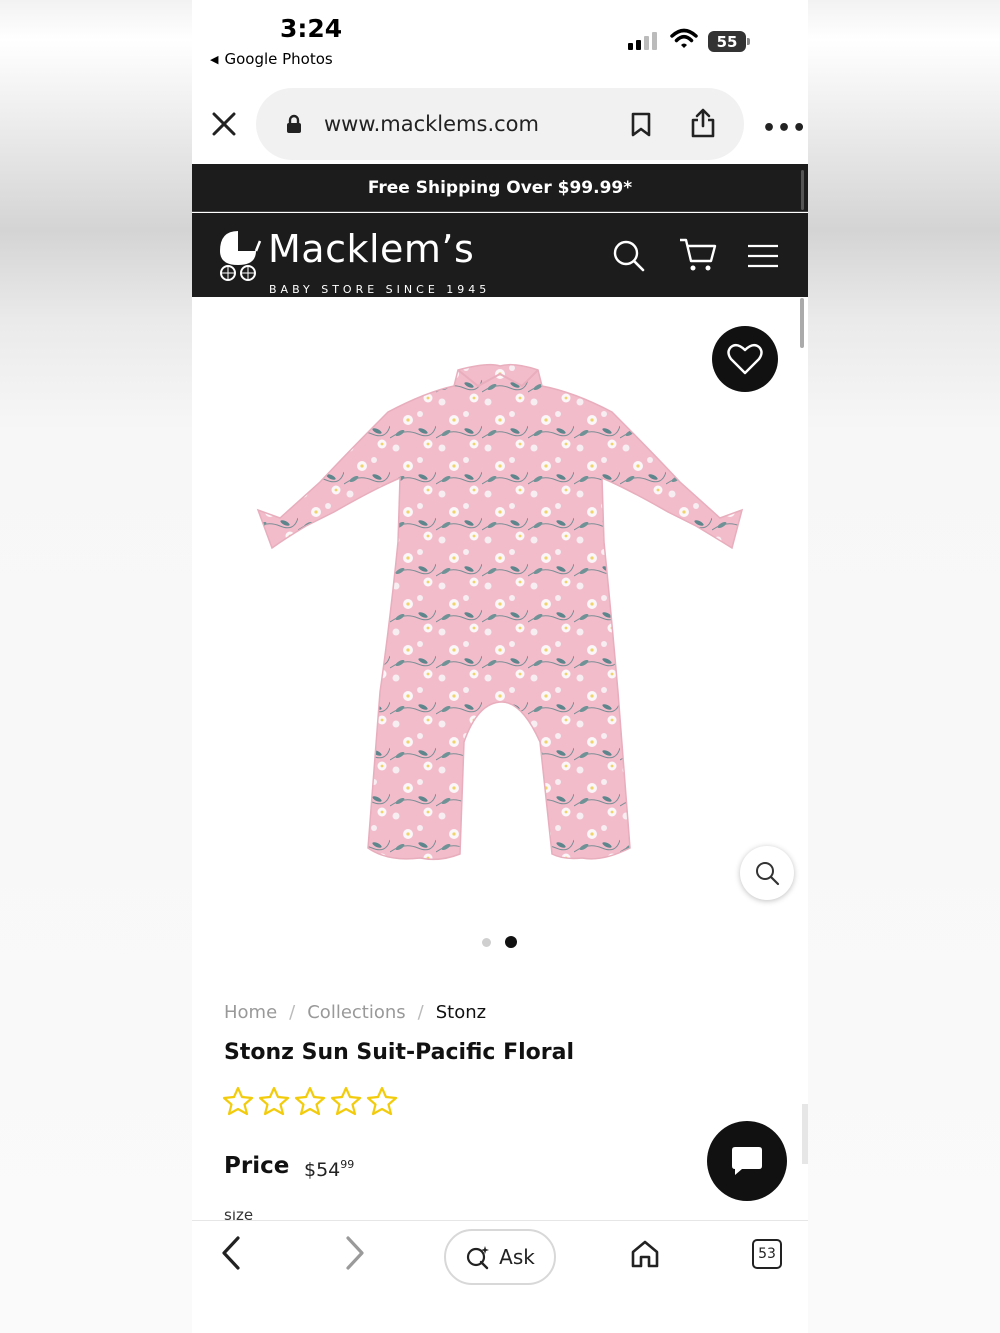 Image resolution: width=1000 pixels, height=1333 pixels. Describe the element at coordinates (642, 41) in the screenshot. I see `cellular-signal-icon` at that location.